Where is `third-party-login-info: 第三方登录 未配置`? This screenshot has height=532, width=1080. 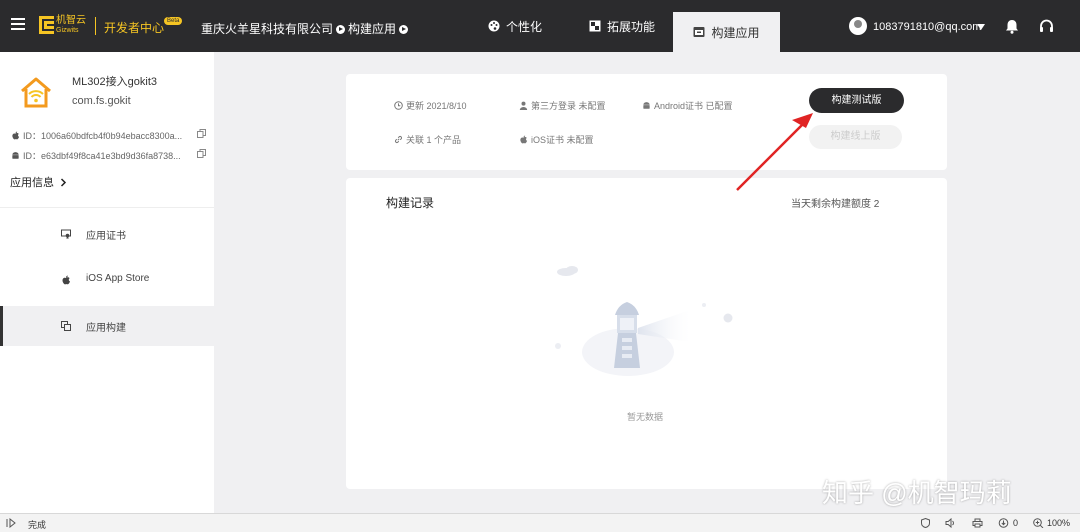
third-party-login-info: 第三方登录 未配置 is located at coordinates (562, 105).